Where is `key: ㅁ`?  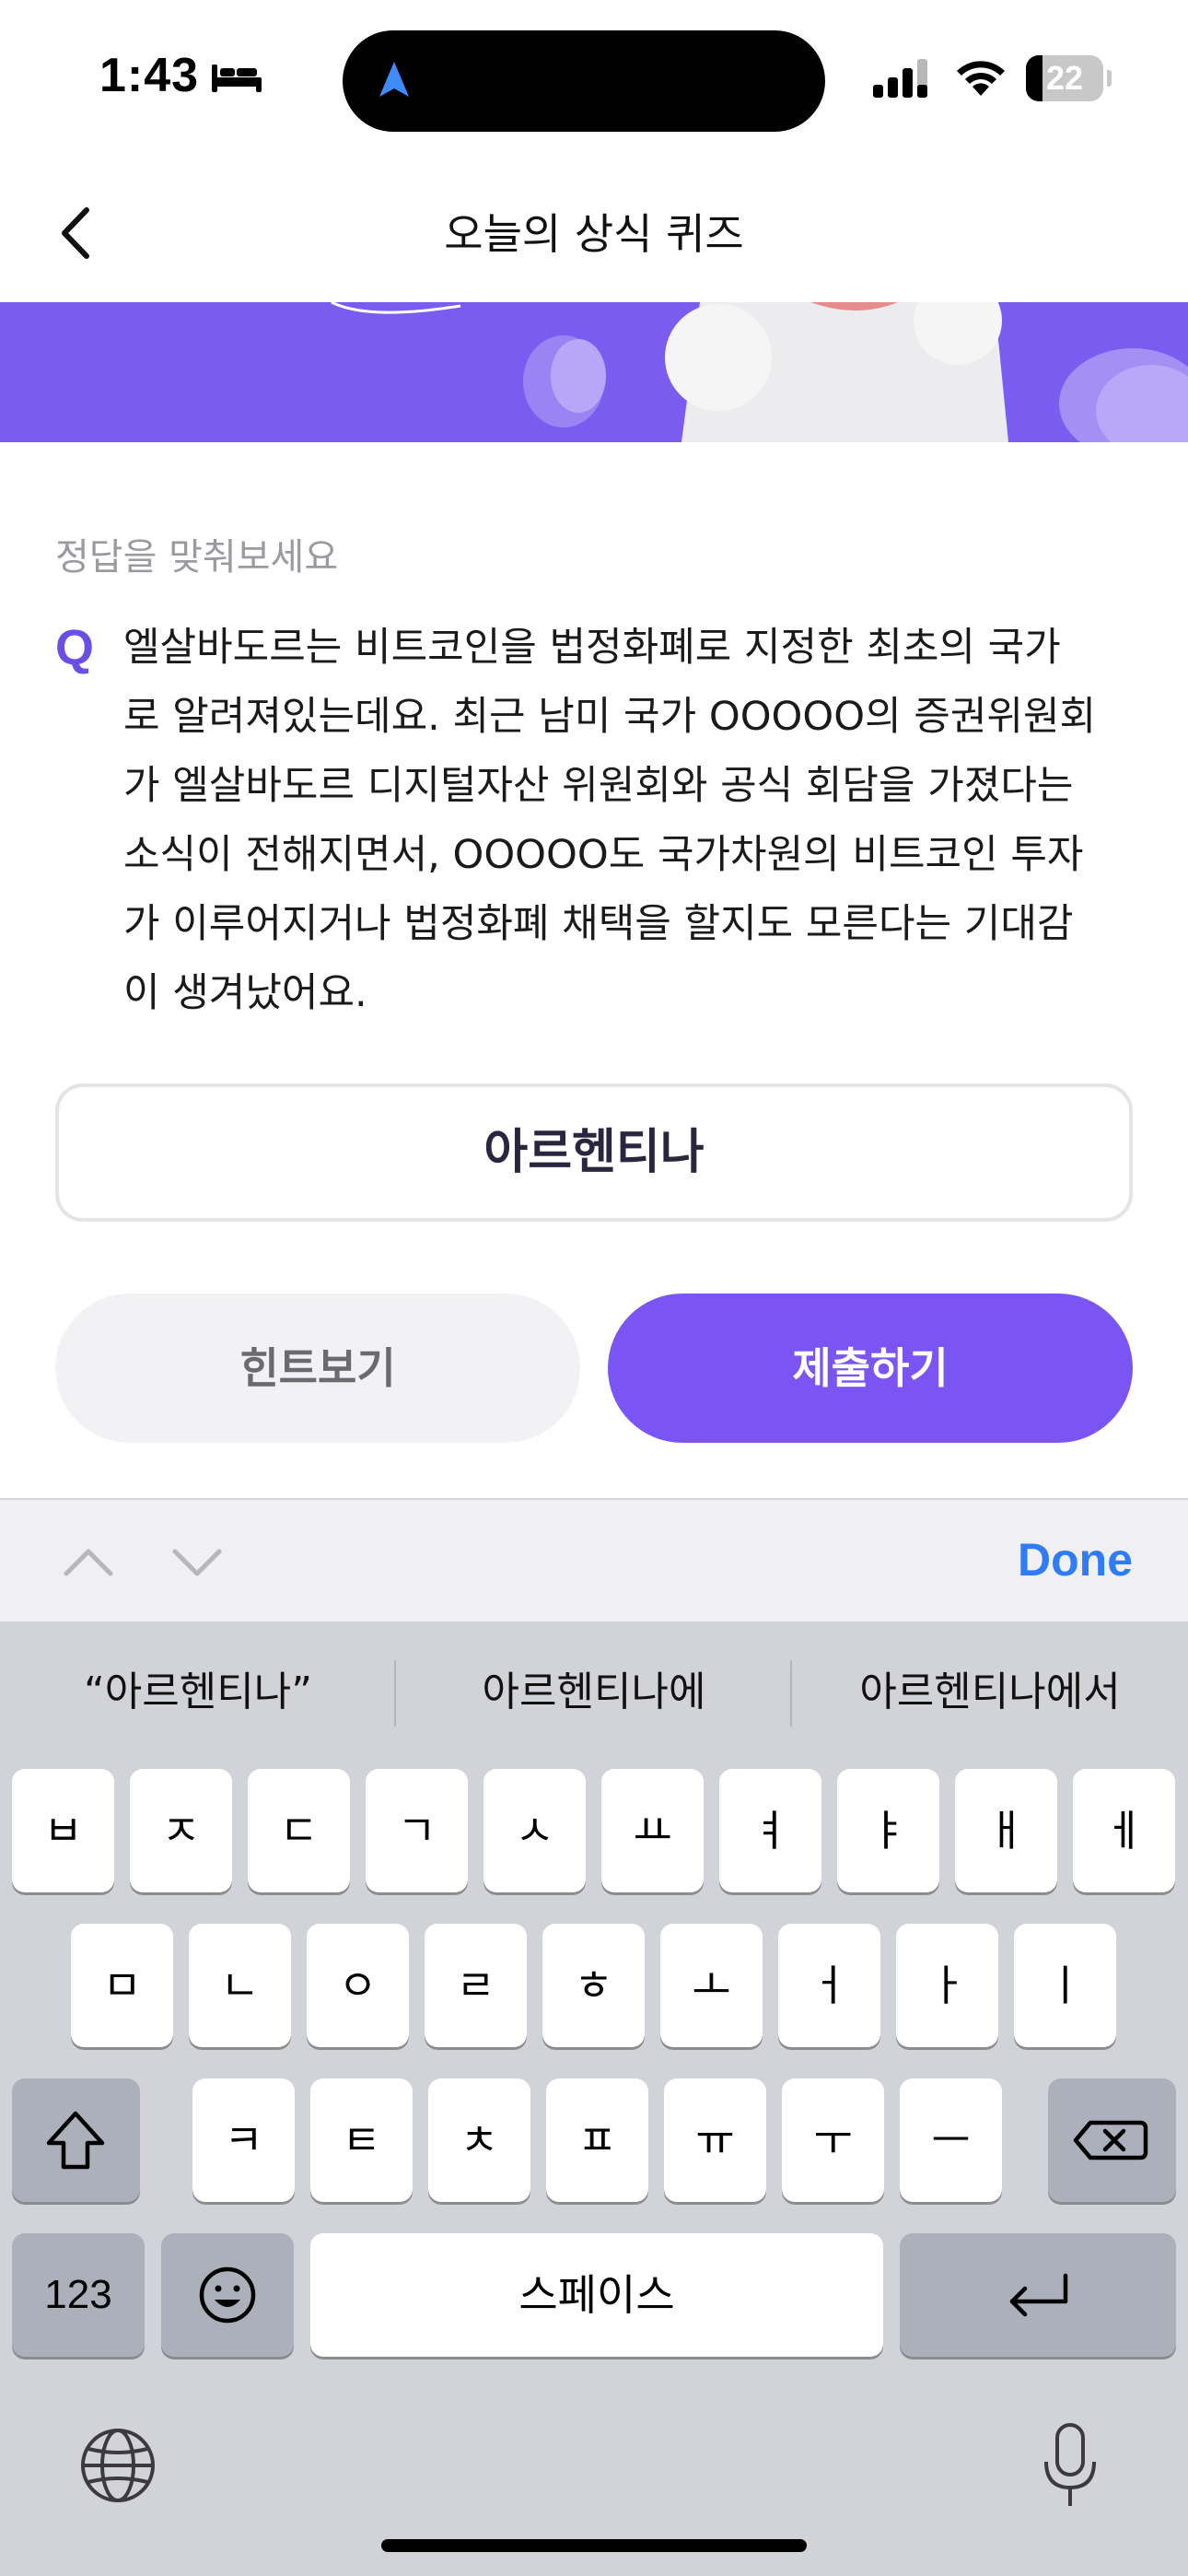 key: ㅁ is located at coordinates (122, 1986).